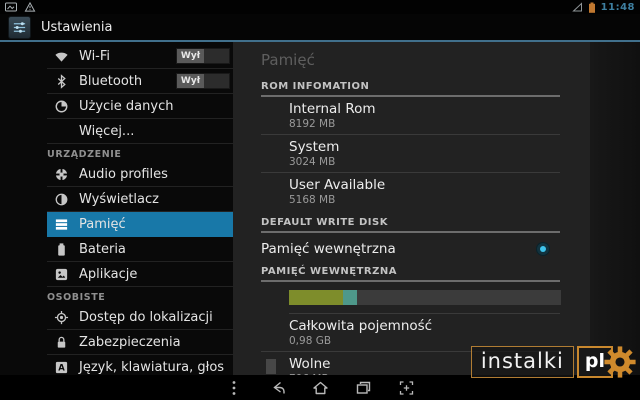  Describe the element at coordinates (140, 274) in the screenshot. I see `sidebar-item-apps: Aplikacje` at that location.